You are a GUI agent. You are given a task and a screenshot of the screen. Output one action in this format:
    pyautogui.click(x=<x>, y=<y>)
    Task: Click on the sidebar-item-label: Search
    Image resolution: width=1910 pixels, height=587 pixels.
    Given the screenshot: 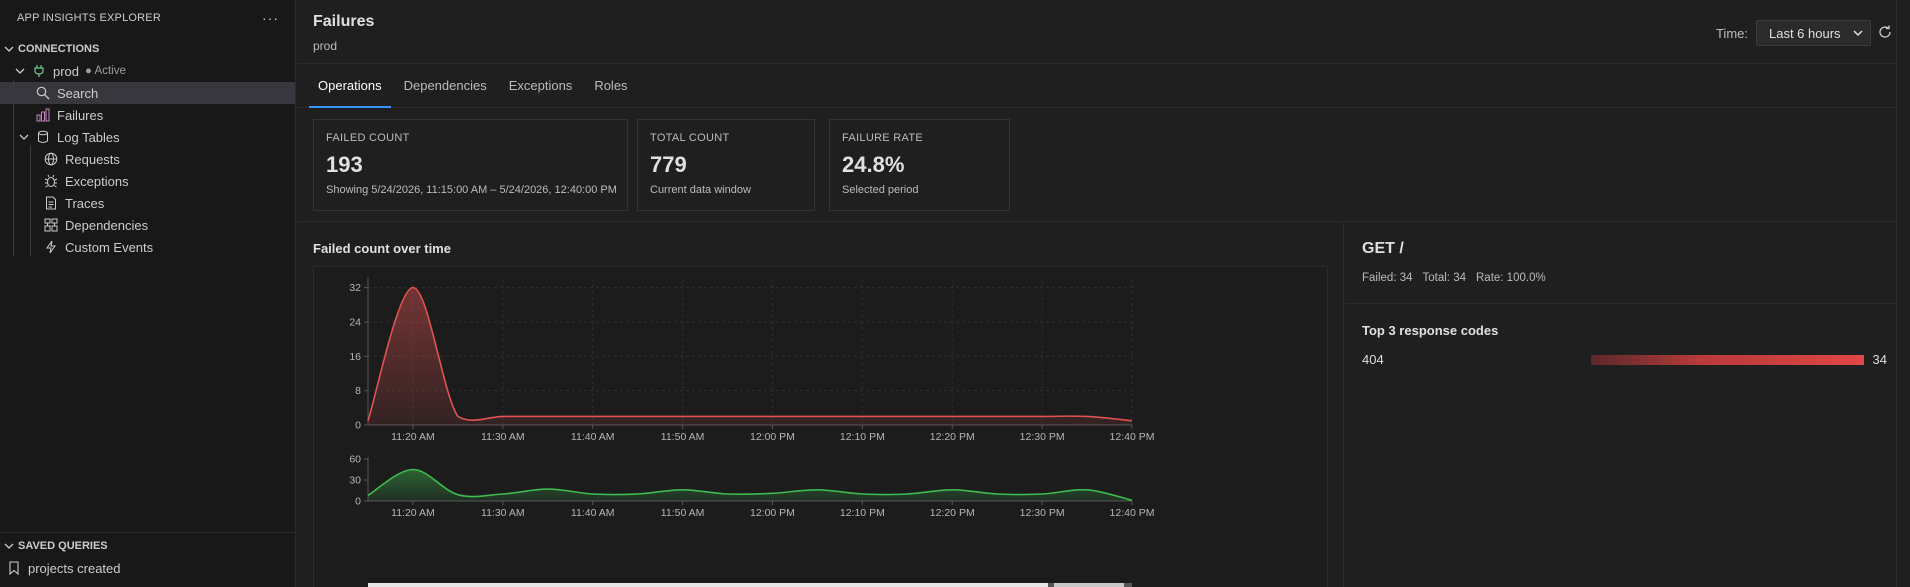 What is the action you would take?
    pyautogui.click(x=78, y=93)
    